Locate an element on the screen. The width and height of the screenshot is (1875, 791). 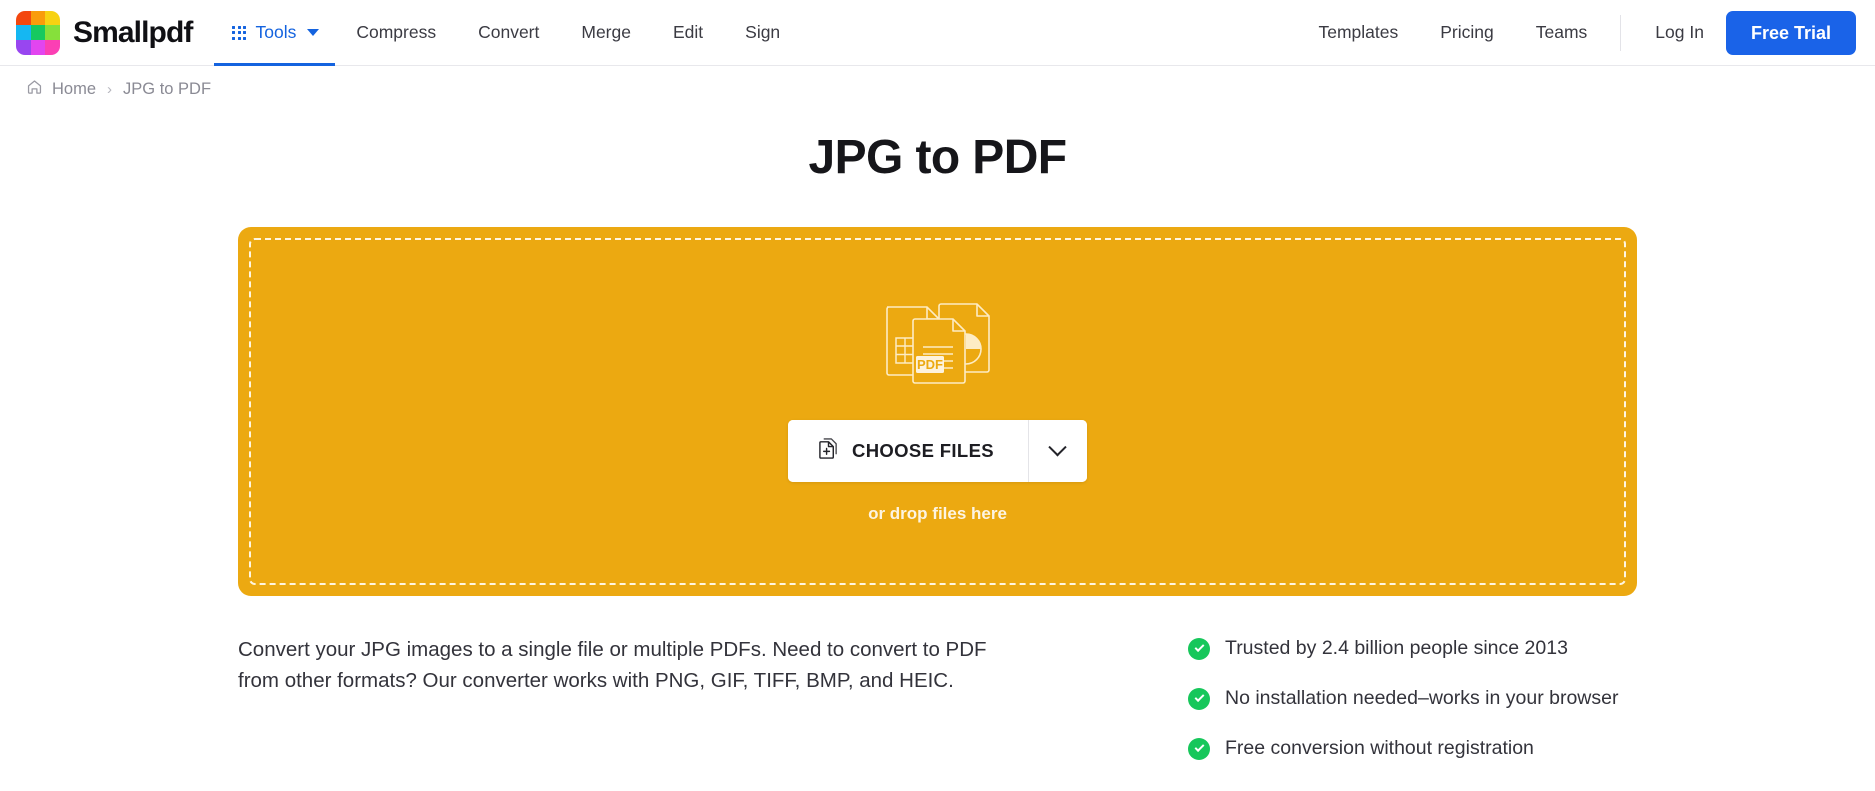
choose-files-button: CHOOSE FILES is located at coordinates (908, 451).